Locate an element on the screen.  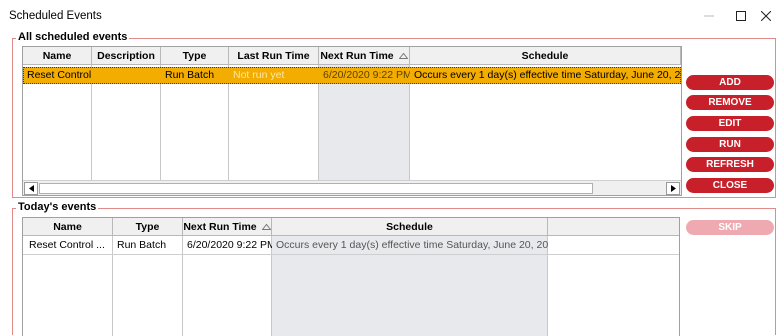
scroll-left-arrow is located at coordinates (31, 188).